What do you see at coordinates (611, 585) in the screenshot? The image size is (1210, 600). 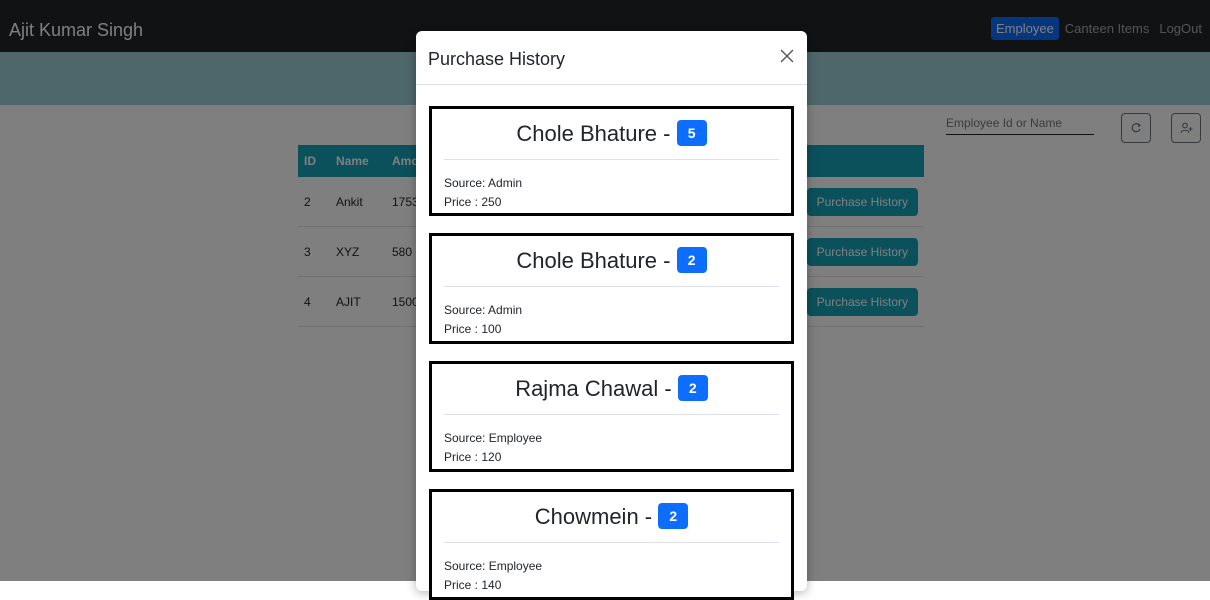 I see `price-line: Price : 140` at bounding box center [611, 585].